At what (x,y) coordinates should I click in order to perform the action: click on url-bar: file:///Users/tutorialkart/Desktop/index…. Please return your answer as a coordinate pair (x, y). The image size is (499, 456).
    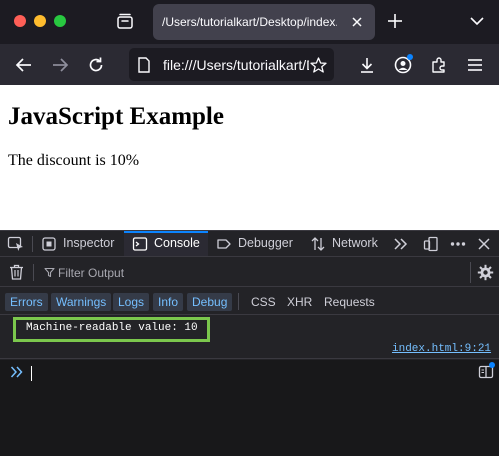
    Looking at the image, I should click on (231, 64).